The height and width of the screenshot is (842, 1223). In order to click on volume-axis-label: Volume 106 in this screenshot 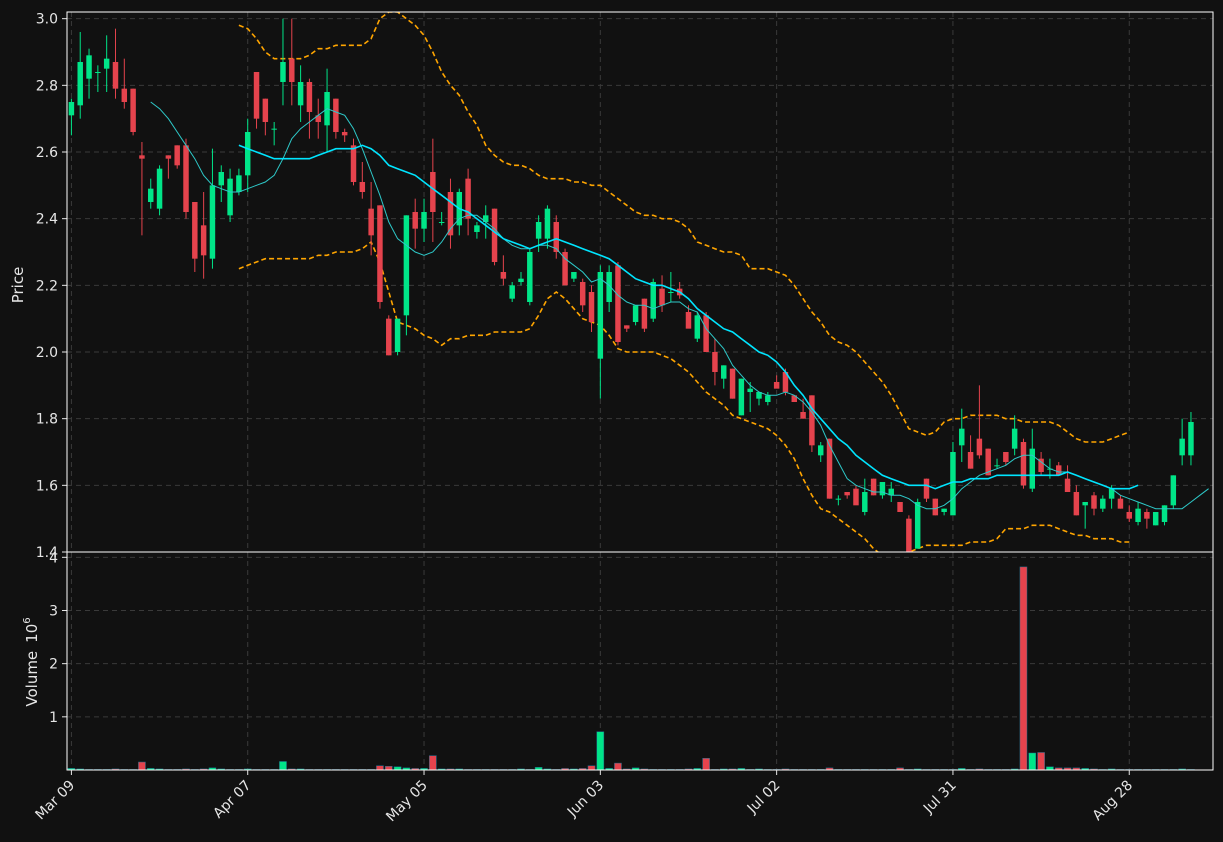, I will do `click(31, 661)`.